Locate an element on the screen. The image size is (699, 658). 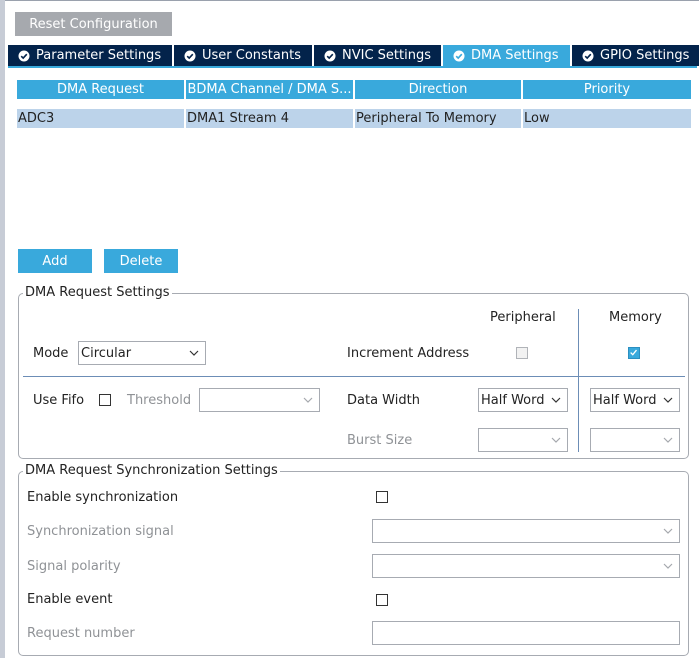
mode-value: Circular is located at coordinates (106, 353).